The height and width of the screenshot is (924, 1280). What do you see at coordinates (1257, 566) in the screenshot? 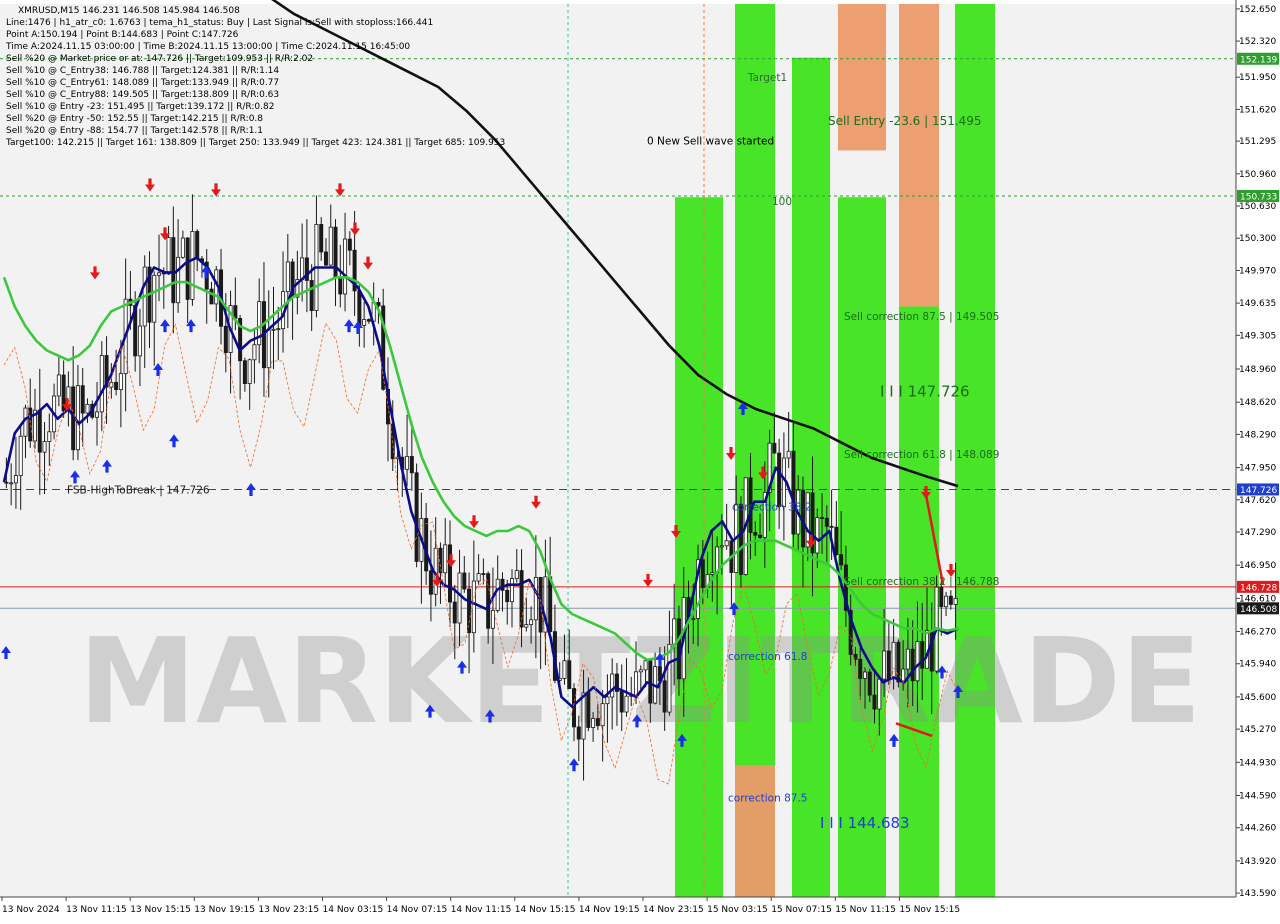
I see `price-tick-label: 146.950` at bounding box center [1257, 566].